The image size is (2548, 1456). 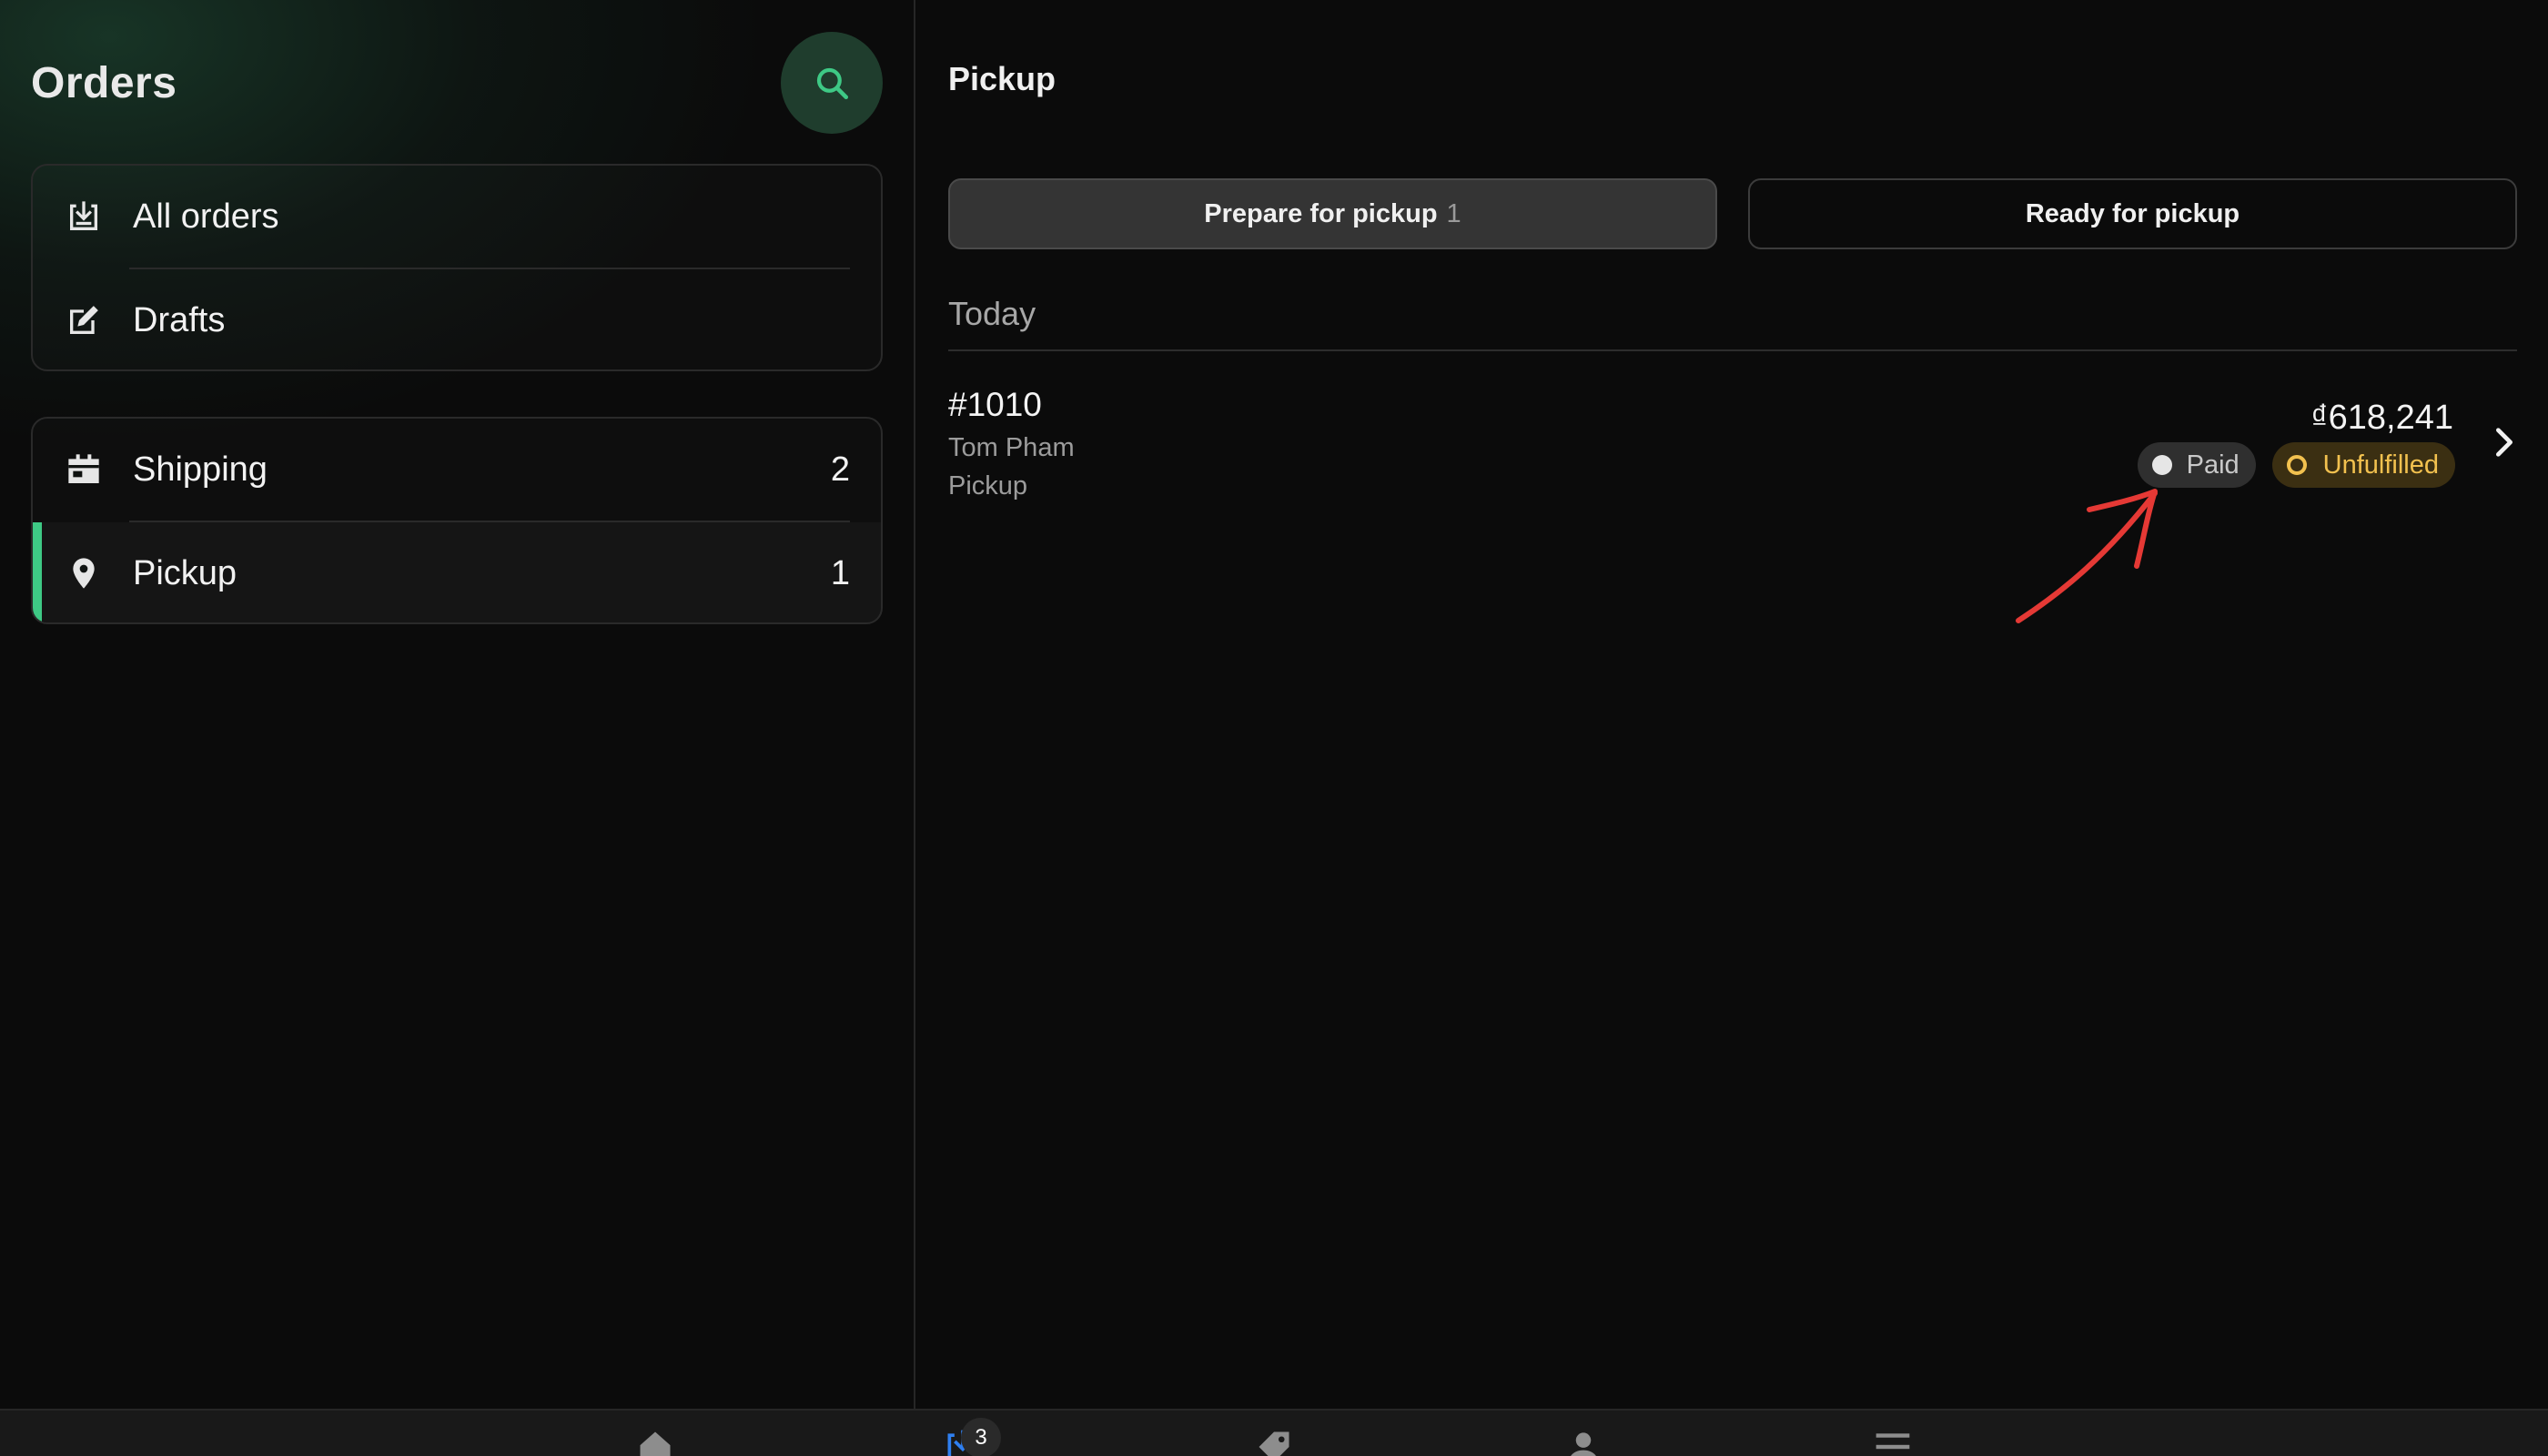 What do you see at coordinates (1733, 350) in the screenshot?
I see `divider` at bounding box center [1733, 350].